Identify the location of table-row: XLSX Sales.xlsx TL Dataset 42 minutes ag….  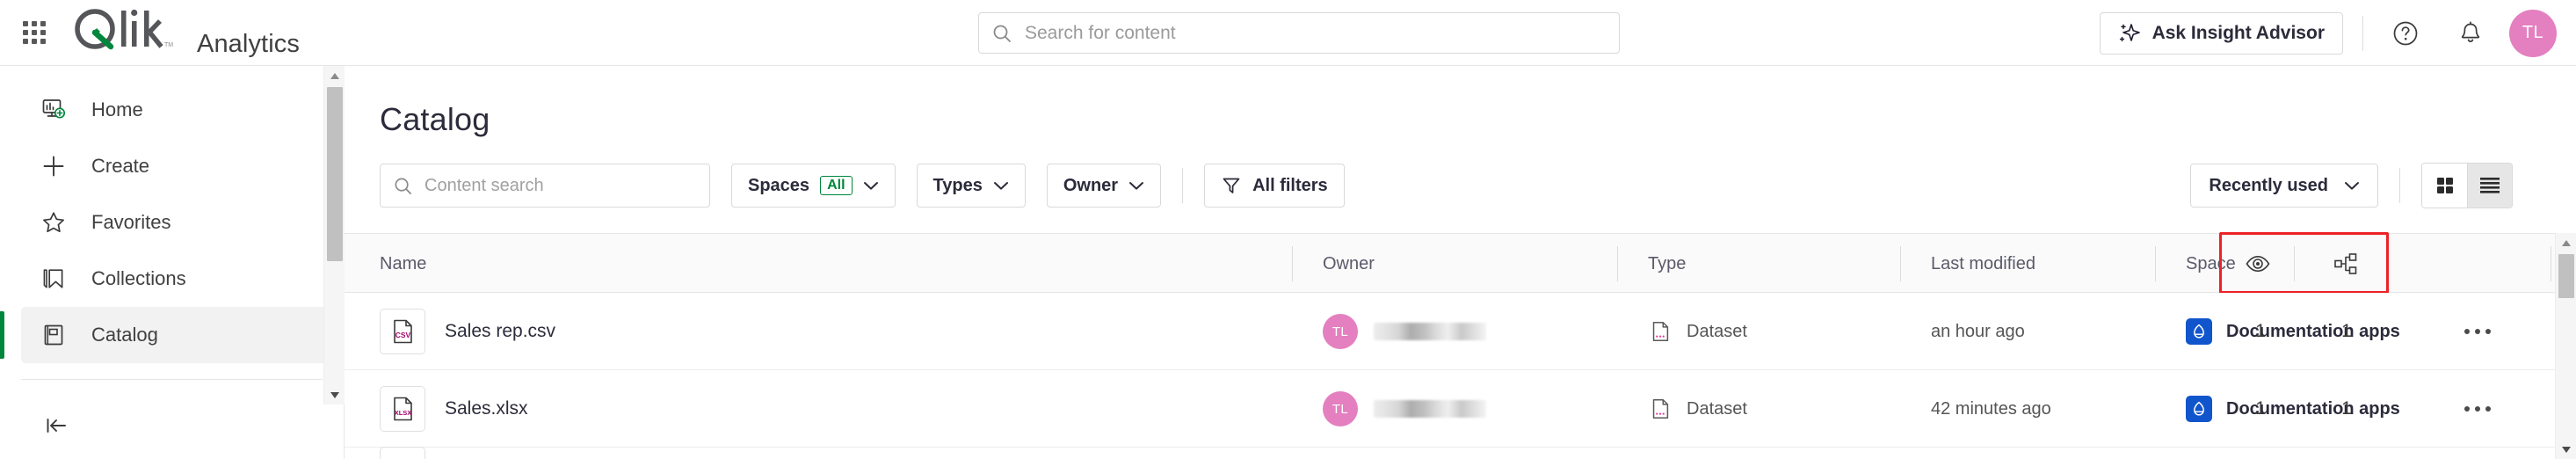
(1450, 409).